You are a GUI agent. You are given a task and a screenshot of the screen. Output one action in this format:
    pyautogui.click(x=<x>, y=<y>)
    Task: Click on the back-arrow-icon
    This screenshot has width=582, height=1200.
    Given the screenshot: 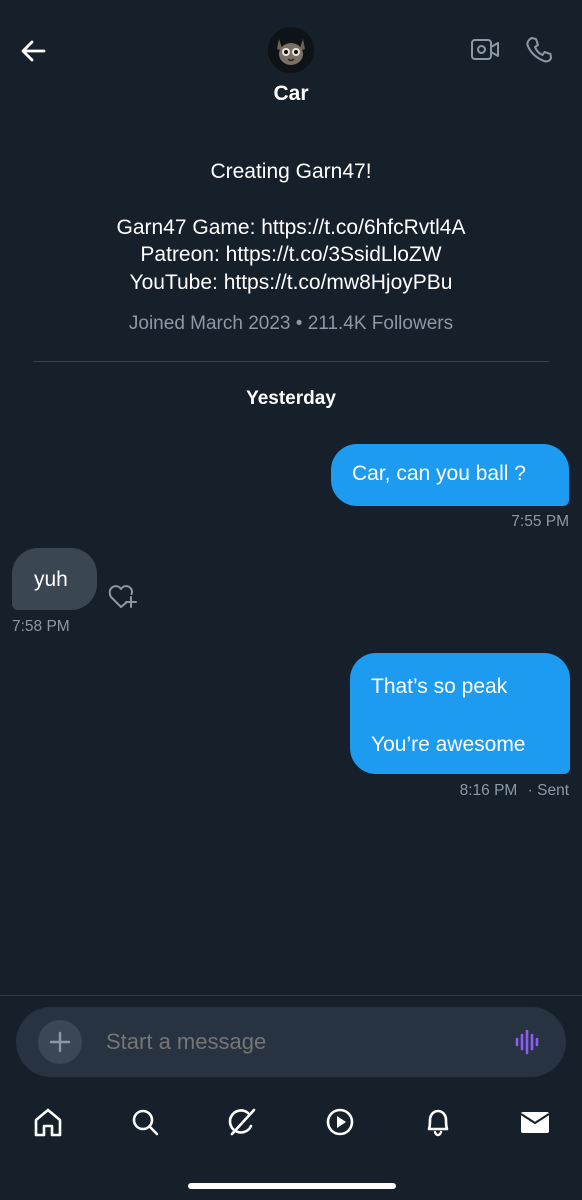 What is the action you would take?
    pyautogui.click(x=33, y=51)
    